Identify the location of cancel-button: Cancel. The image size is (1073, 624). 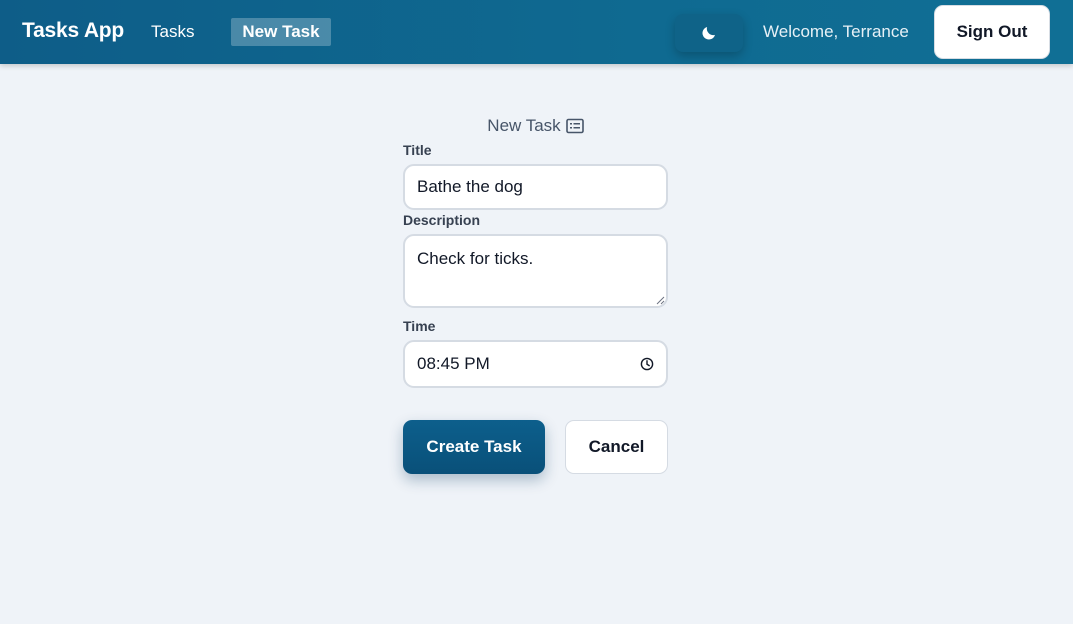
(616, 447).